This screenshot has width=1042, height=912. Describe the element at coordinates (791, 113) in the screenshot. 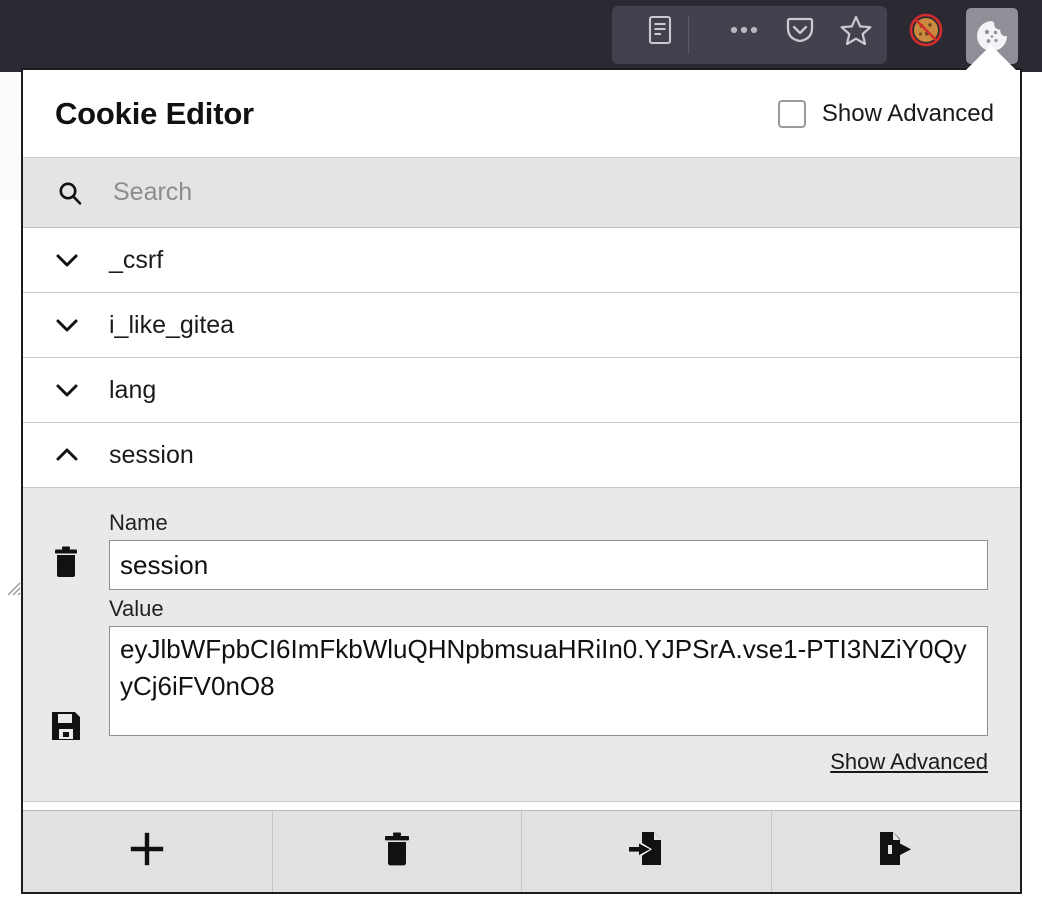

I see `show-advanced-checkbox` at that location.